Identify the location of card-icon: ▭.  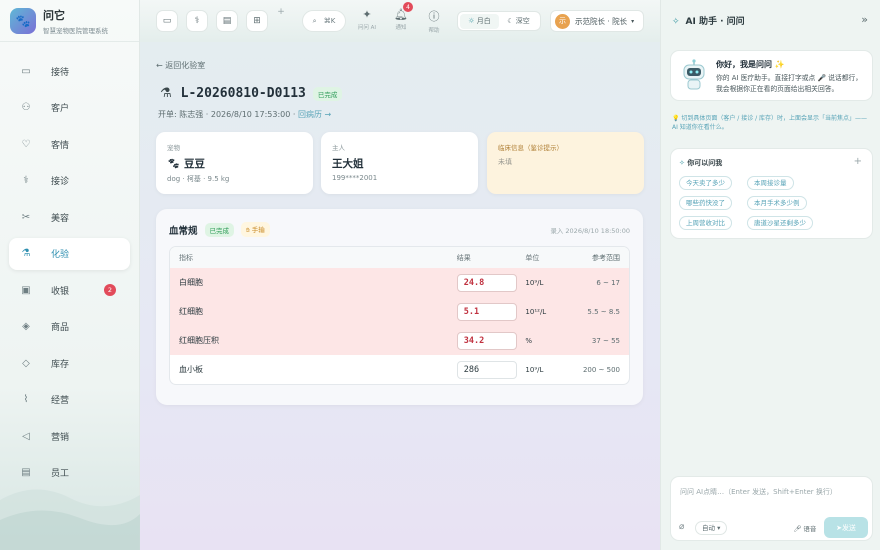
(167, 21).